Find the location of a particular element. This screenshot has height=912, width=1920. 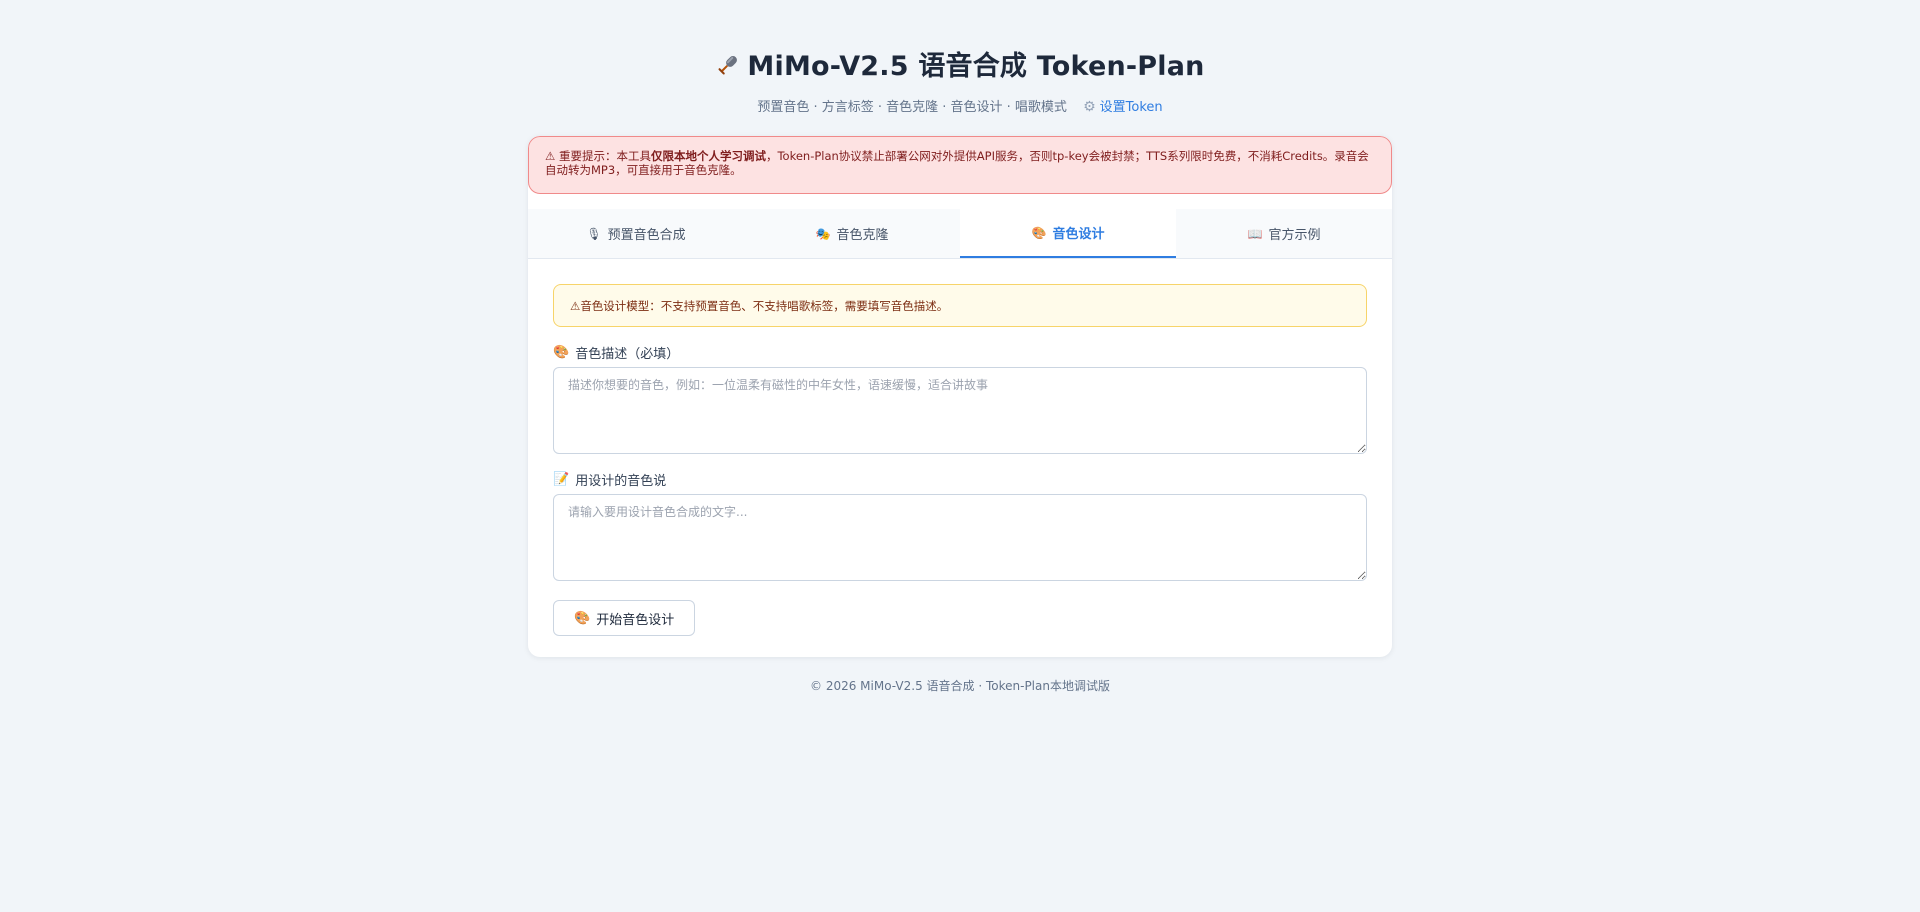

tab-voice-design: 🎨 音色设计 is located at coordinates (1068, 233).